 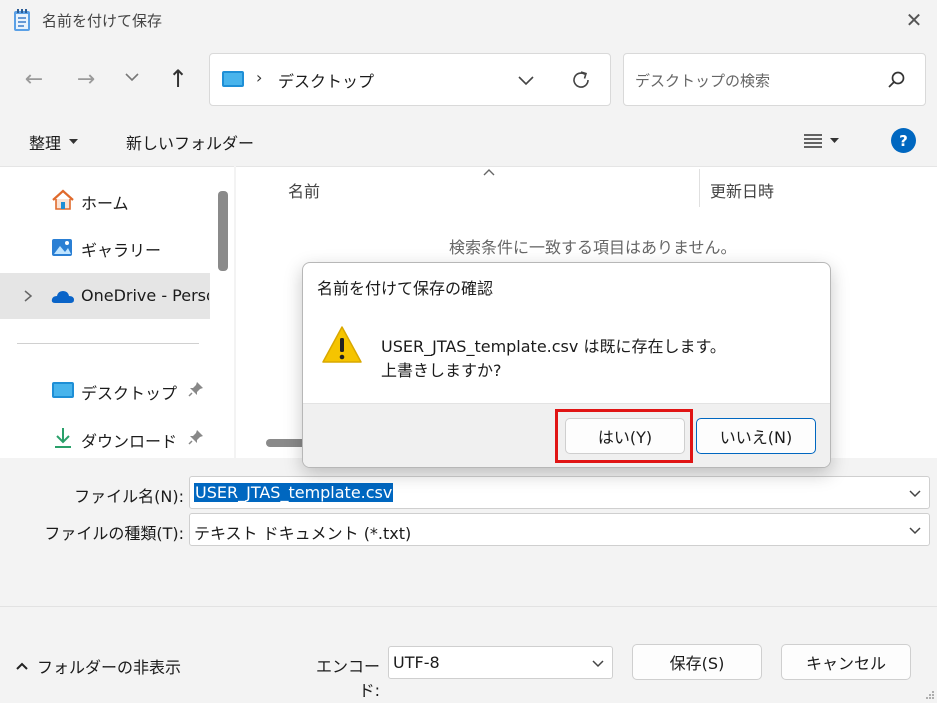 I want to click on help-icon: ?, so click(x=903, y=140).